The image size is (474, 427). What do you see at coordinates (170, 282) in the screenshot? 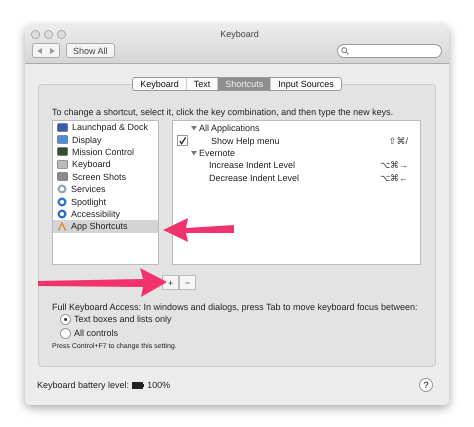
I see `add-button: +` at bounding box center [170, 282].